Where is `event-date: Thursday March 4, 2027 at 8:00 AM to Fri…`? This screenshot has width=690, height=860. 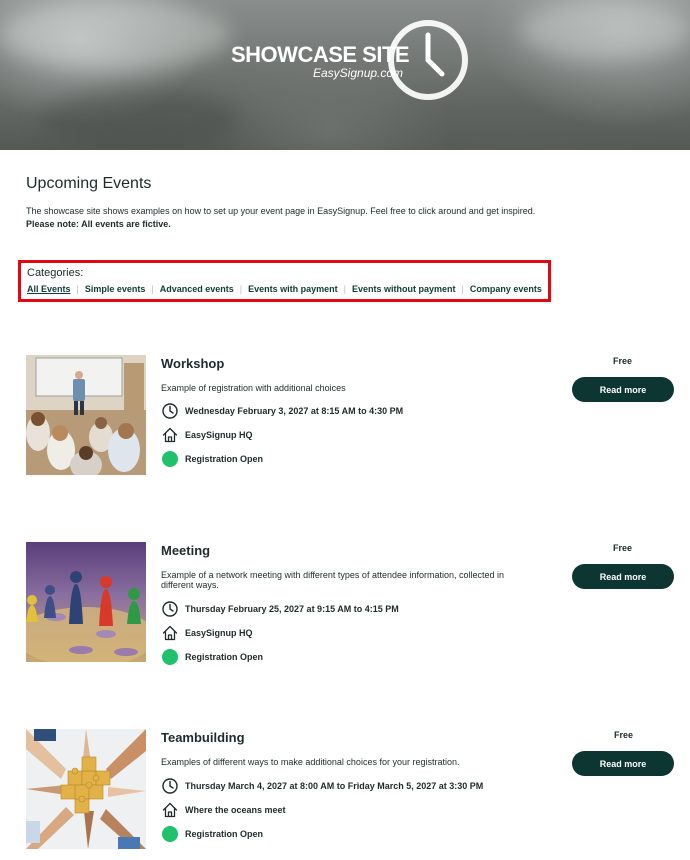 event-date: Thursday March 4, 2027 at 8:00 AM to Fri… is located at coordinates (322, 786).